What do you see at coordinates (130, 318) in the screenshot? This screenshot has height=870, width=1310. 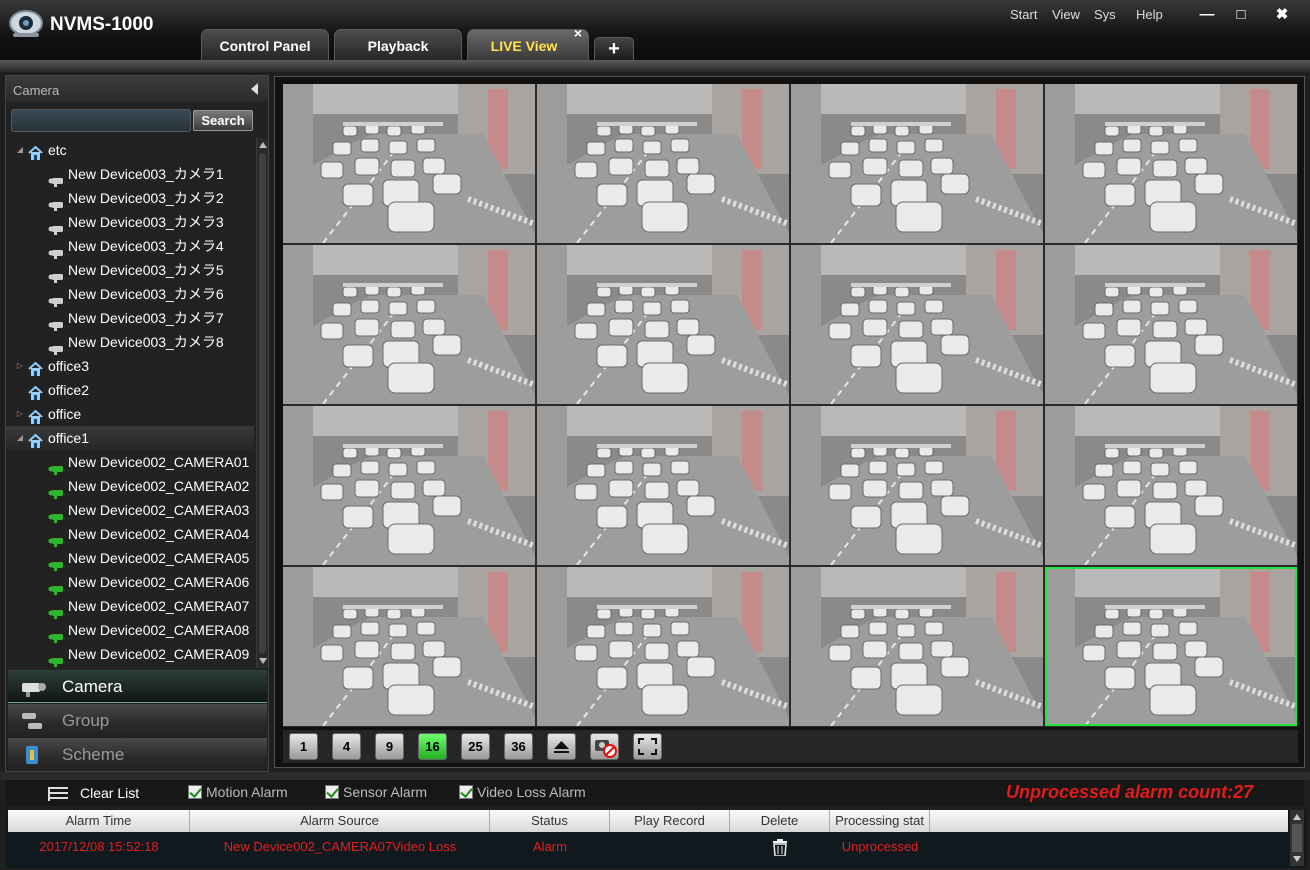 I see `tree-camera-item: New Device003_カメラ7` at bounding box center [130, 318].